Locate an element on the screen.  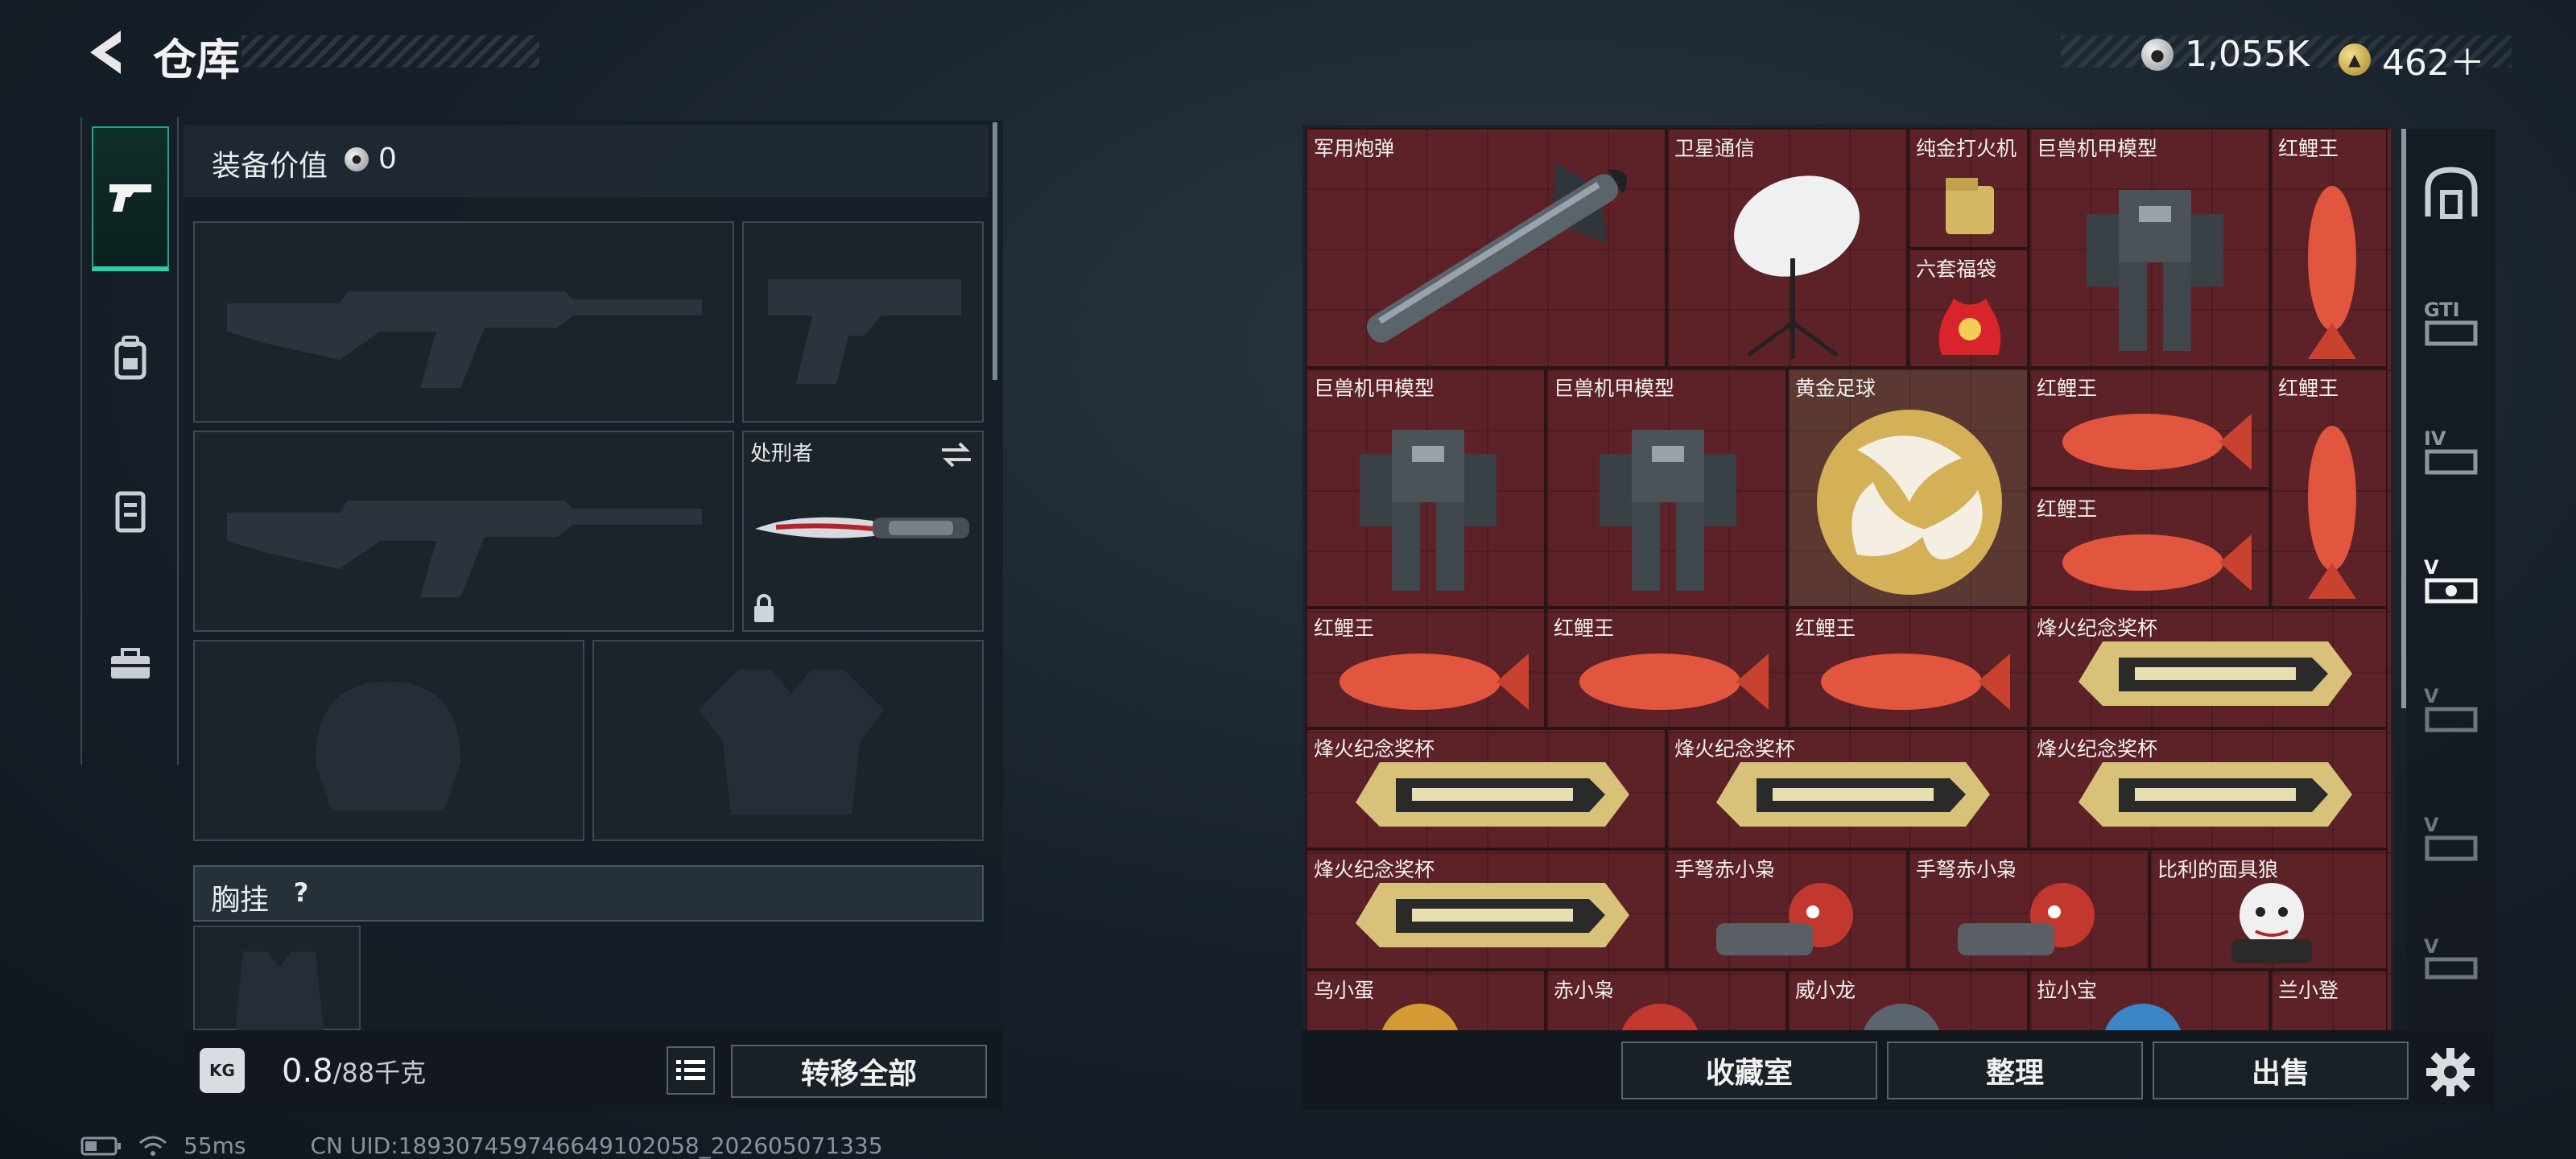
tab-toolbox is located at coordinates (130, 664).